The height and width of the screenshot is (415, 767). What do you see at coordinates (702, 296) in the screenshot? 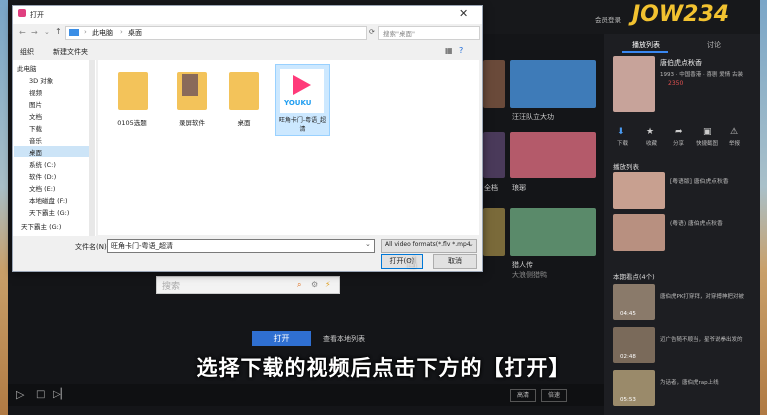
I see `recent-item: 唐伯虎PK打穿拜，对穿搏神把对被` at bounding box center [702, 296].